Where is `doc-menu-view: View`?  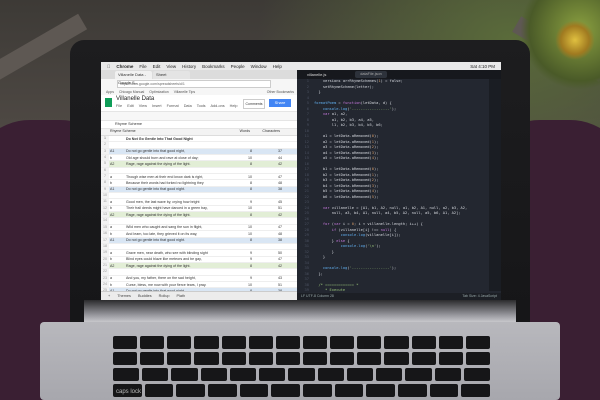 doc-menu-view: View is located at coordinates (143, 106).